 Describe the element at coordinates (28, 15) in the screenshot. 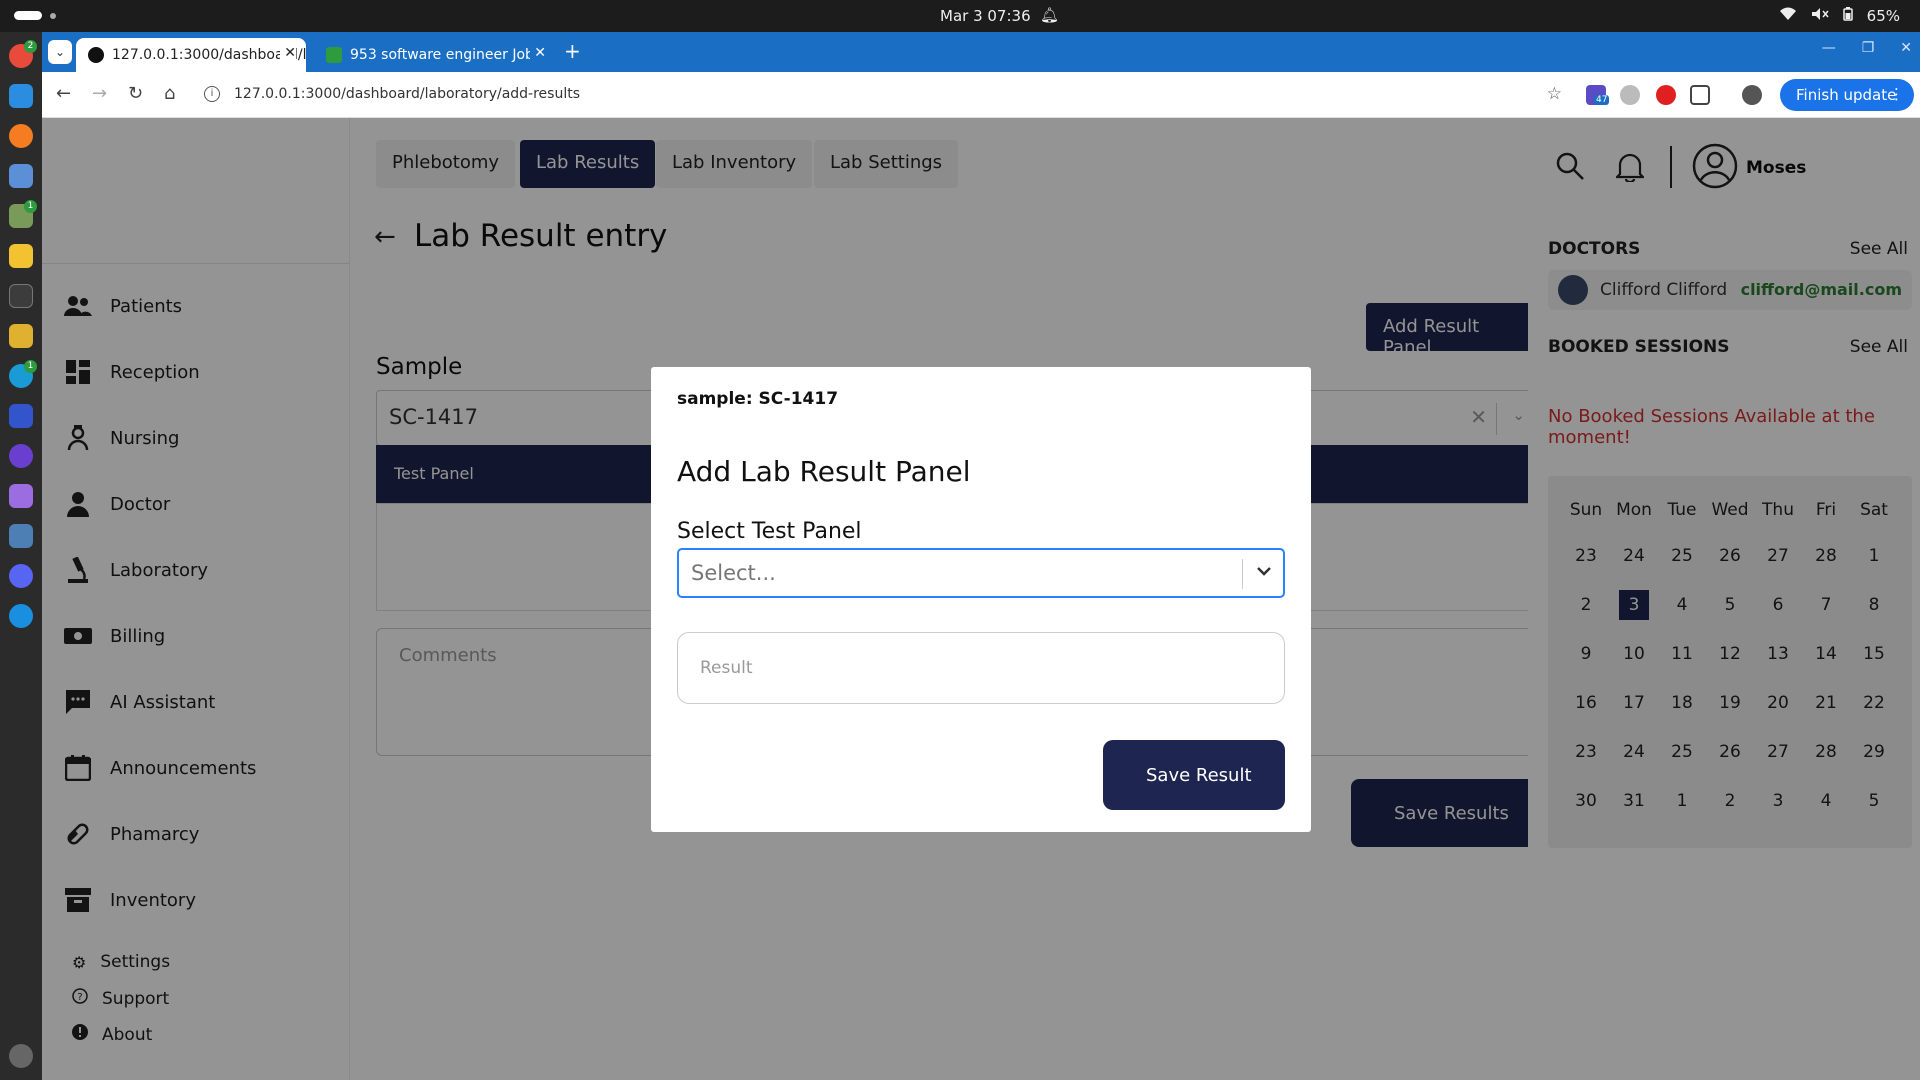

I see `activities-button` at that location.